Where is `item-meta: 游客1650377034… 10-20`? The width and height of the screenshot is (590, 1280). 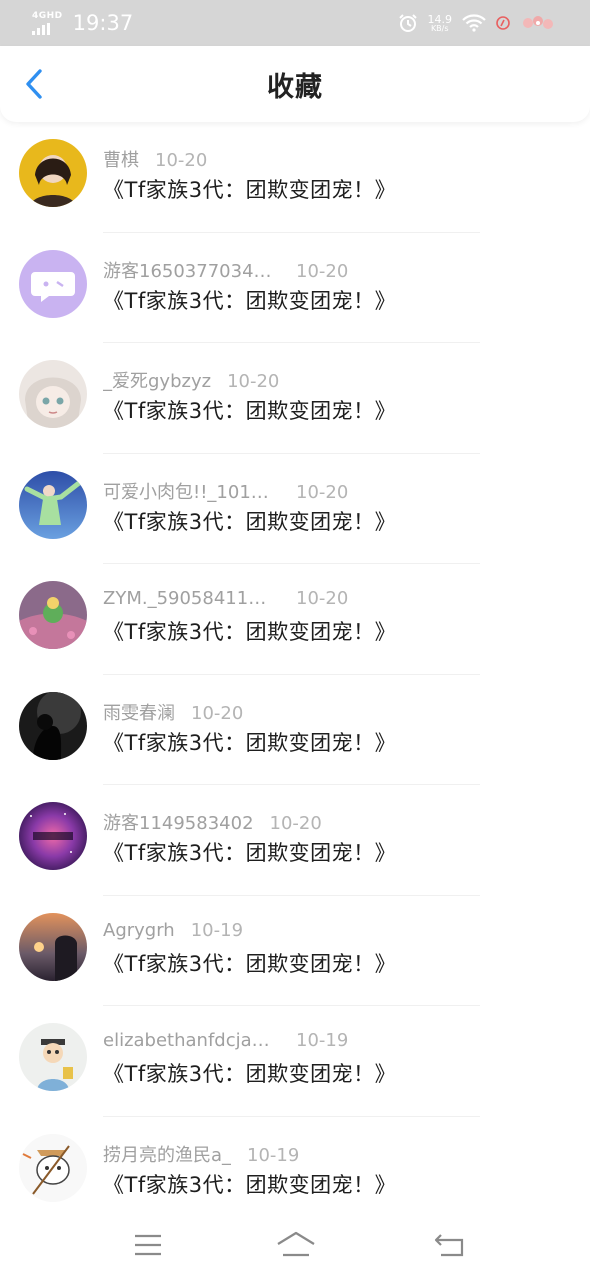 item-meta: 游客1650377034… 10-20 is located at coordinates (225, 270).